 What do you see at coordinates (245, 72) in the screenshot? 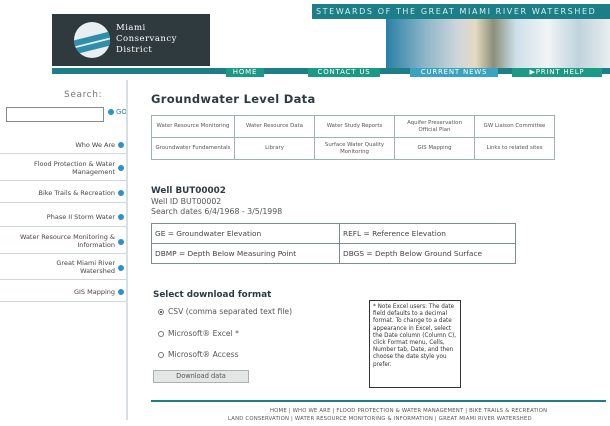
I see `nav-home-button: HOME` at bounding box center [245, 72].